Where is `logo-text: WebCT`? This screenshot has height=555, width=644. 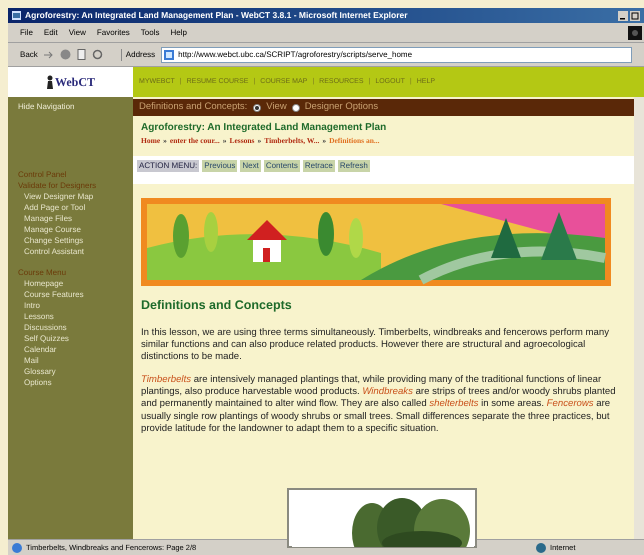 logo-text: WebCT is located at coordinates (74, 82).